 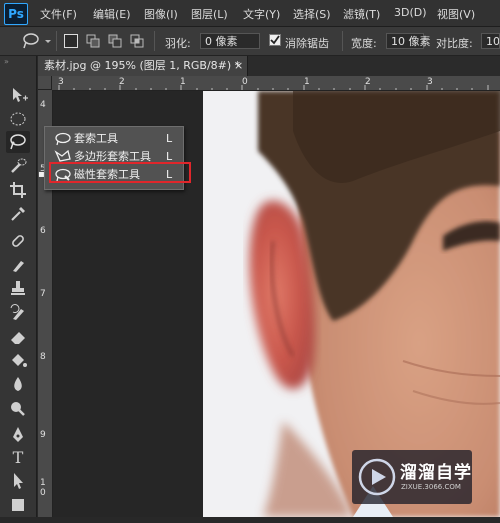 What do you see at coordinates (96, 138) in the screenshot?
I see `flyout-item-label: 套索工具` at bounding box center [96, 138].